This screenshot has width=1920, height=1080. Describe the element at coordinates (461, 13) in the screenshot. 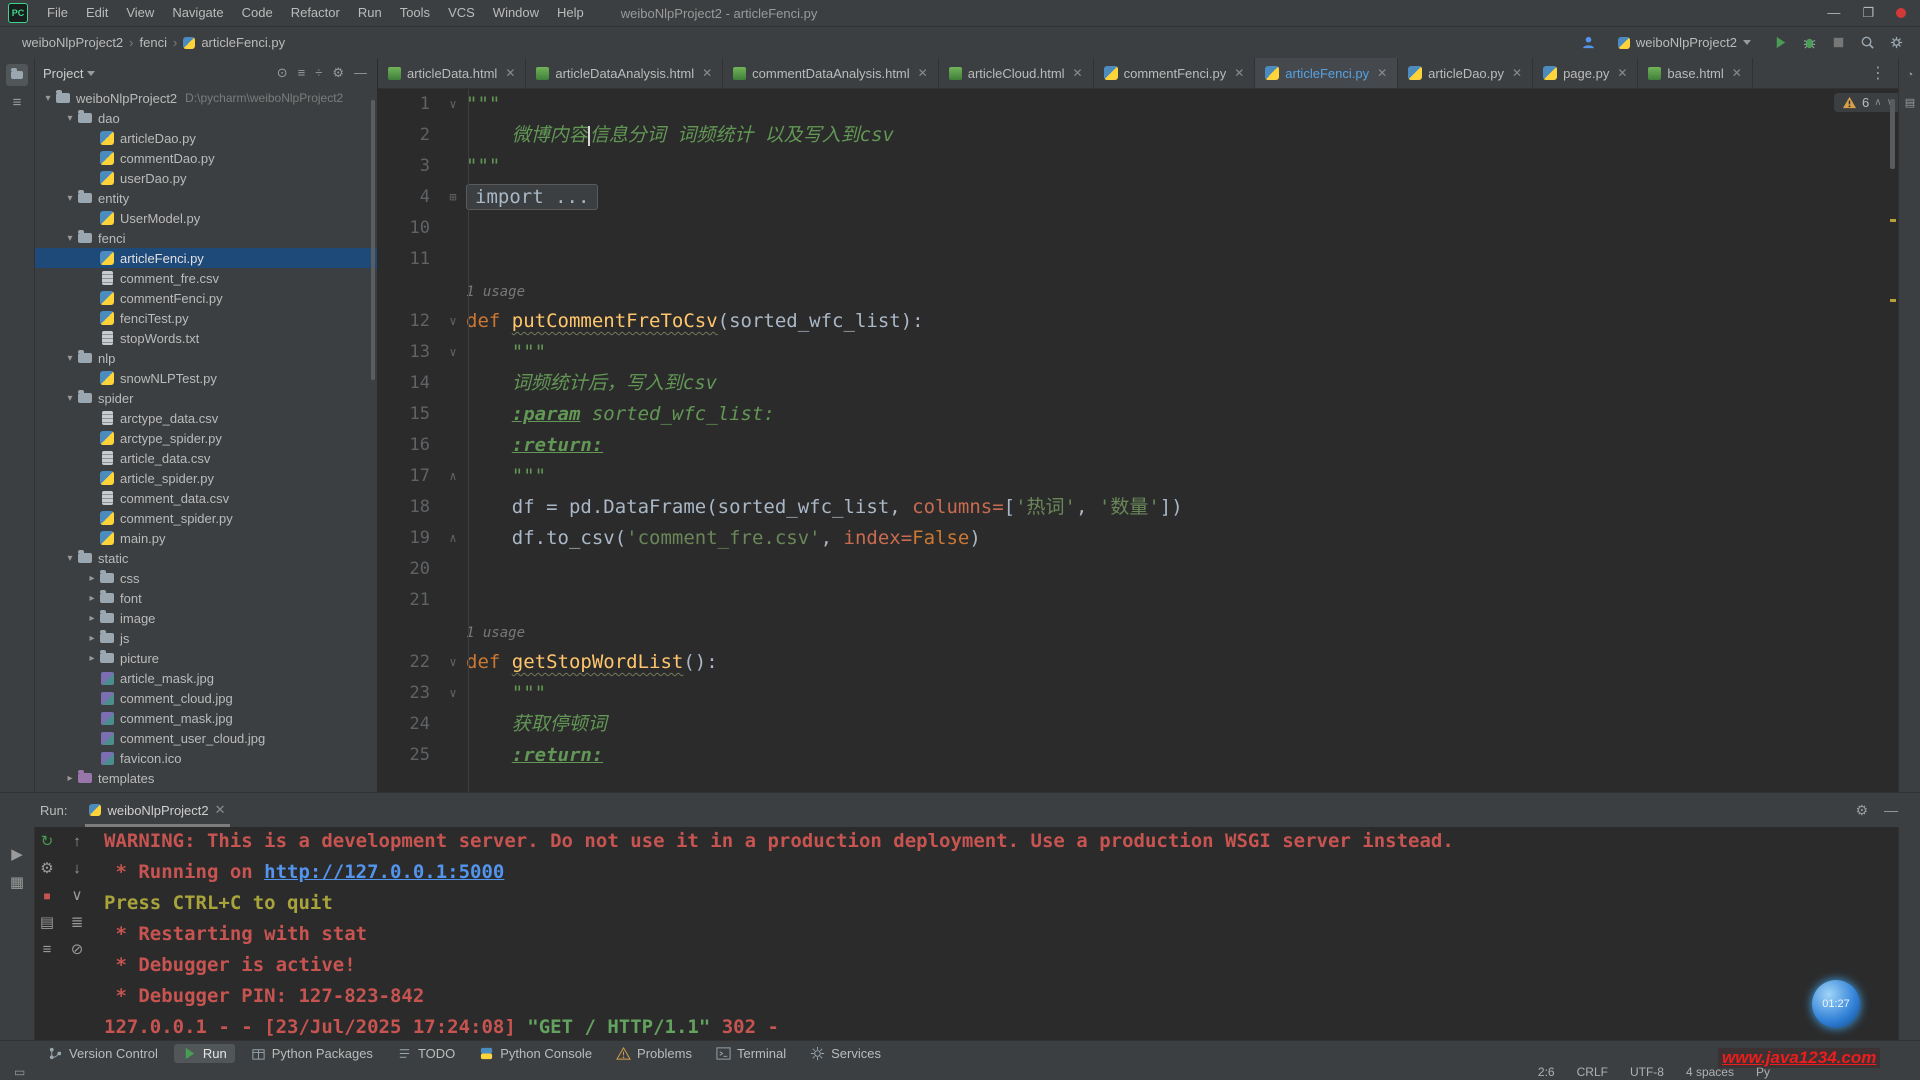

I see `menu-vcs: VCS` at that location.